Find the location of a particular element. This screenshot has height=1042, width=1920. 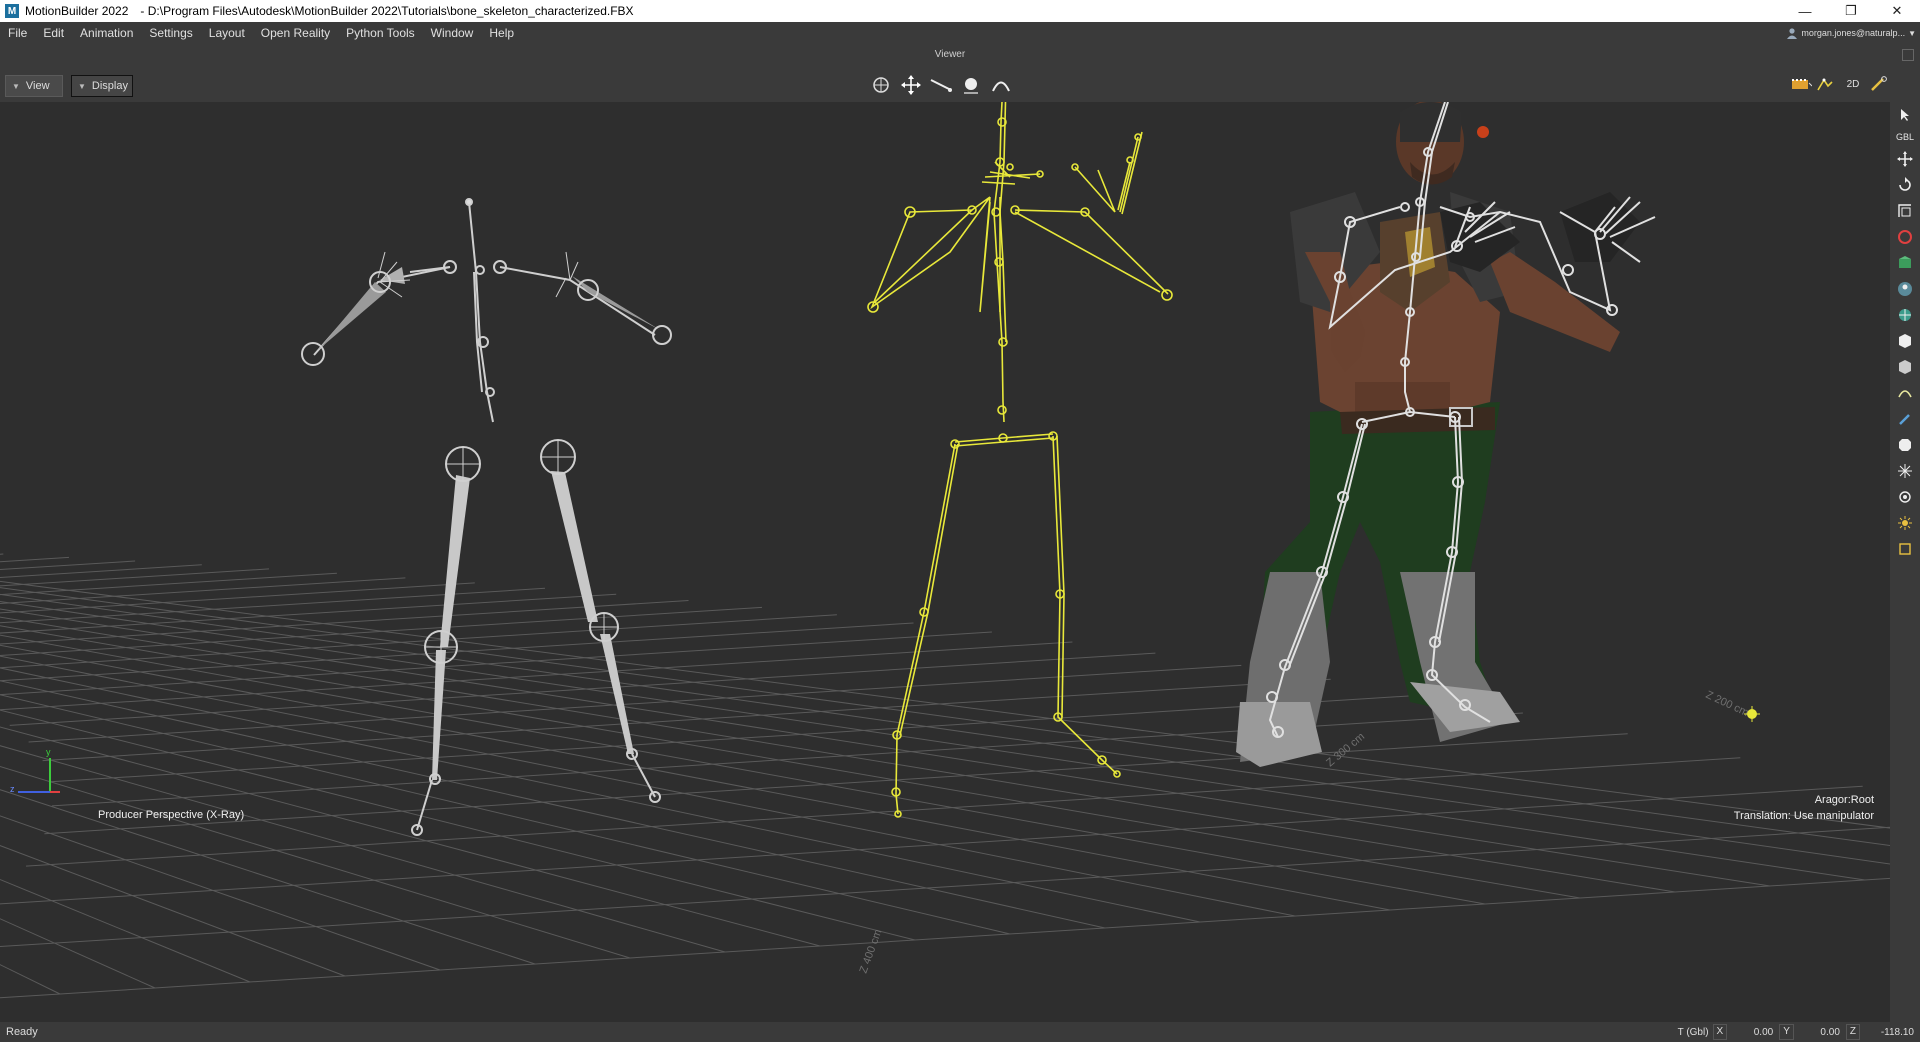

coord-mode: T (Gbl) is located at coordinates (1693, 1032).